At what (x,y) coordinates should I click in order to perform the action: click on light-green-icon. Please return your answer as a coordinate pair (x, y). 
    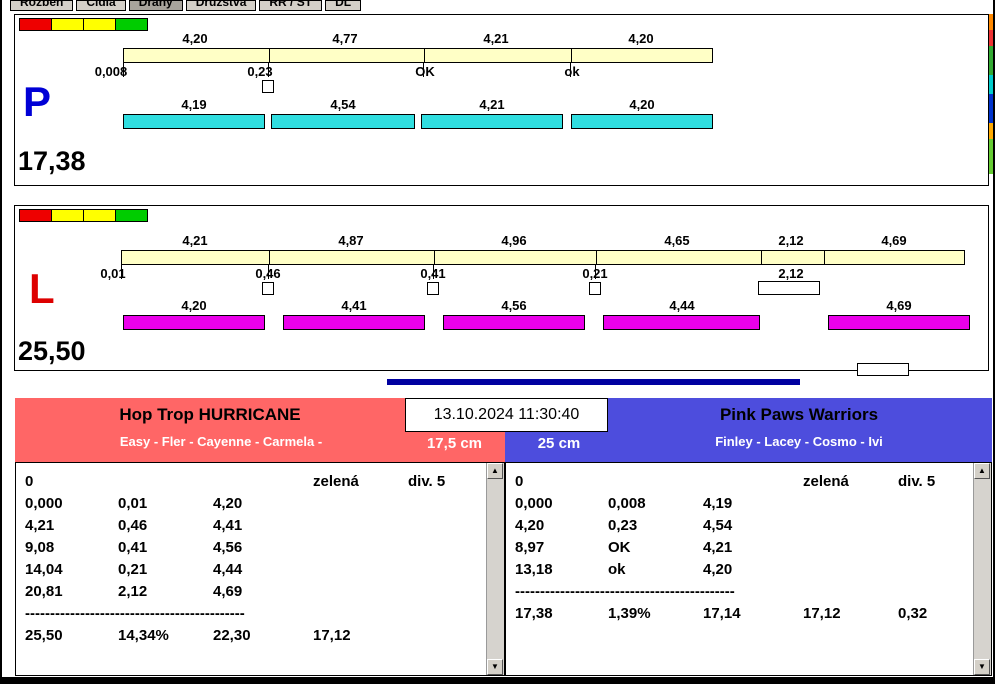
    Looking at the image, I should click on (131, 24).